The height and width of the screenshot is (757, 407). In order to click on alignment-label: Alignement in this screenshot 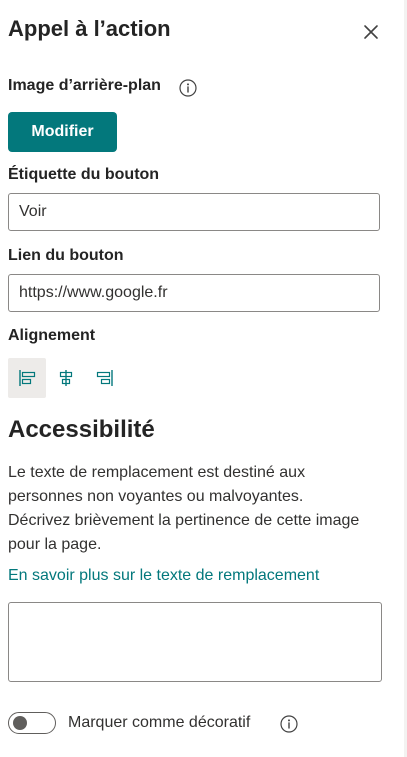, I will do `click(52, 335)`.